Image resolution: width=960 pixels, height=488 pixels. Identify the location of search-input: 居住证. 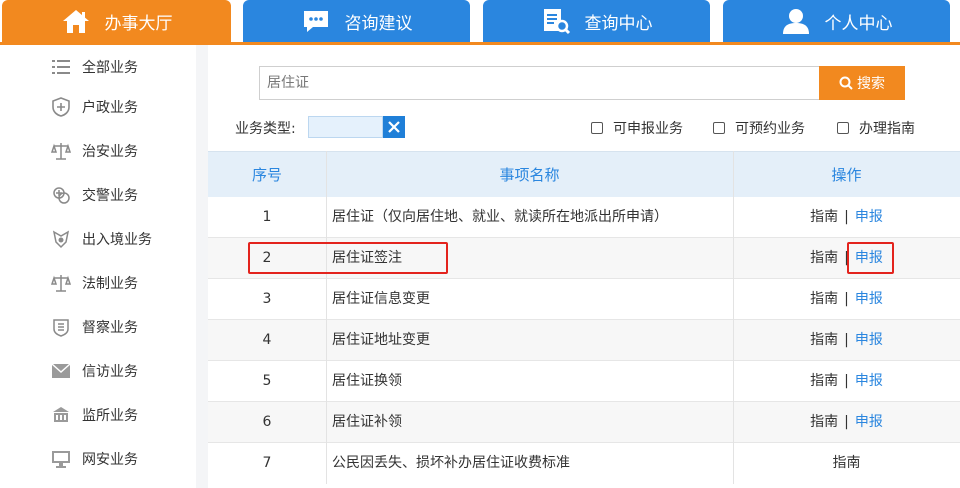
(539, 83).